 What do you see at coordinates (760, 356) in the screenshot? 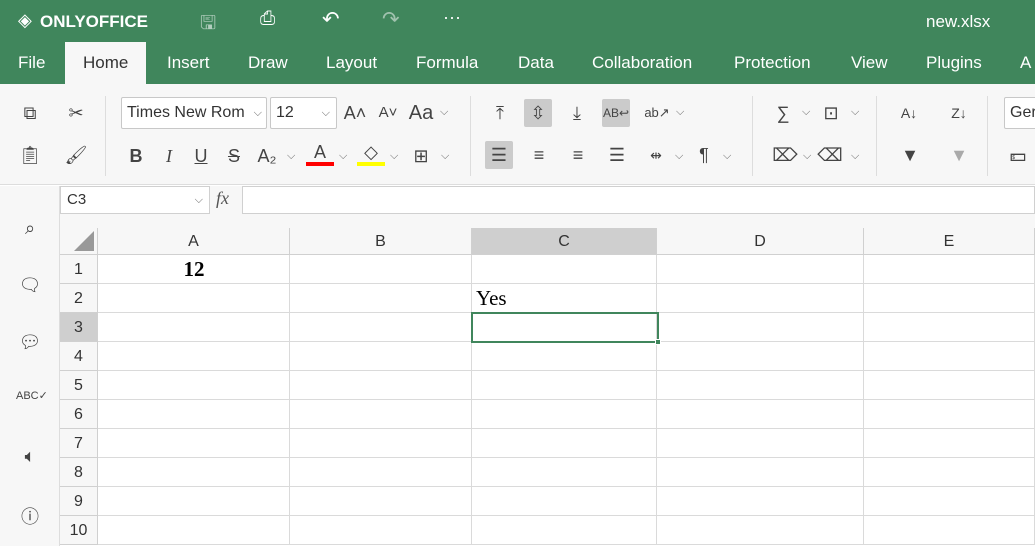
I see `cell-d4` at bounding box center [760, 356].